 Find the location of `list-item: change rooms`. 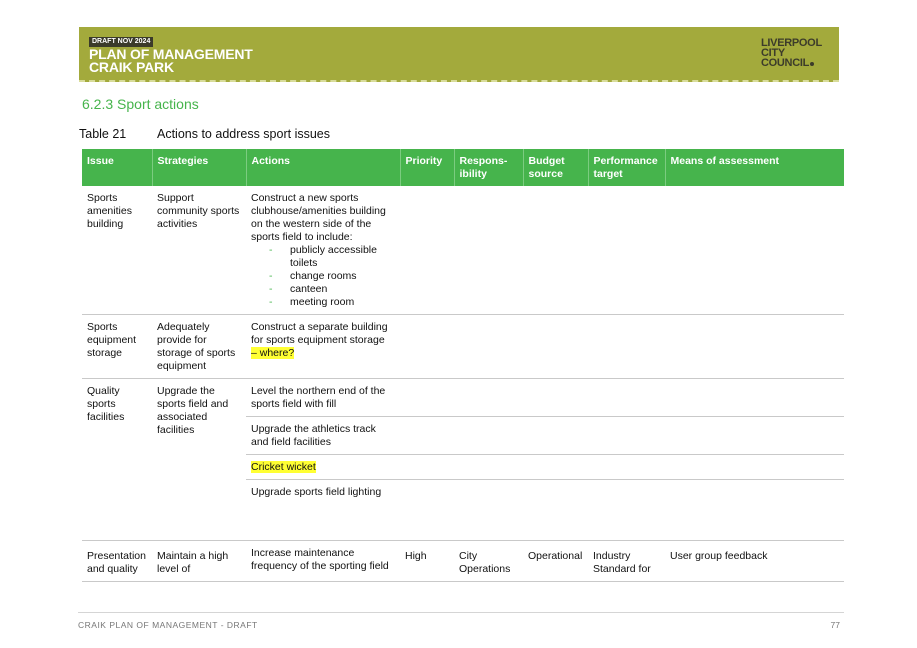

list-item: change rooms is located at coordinates (332, 276).